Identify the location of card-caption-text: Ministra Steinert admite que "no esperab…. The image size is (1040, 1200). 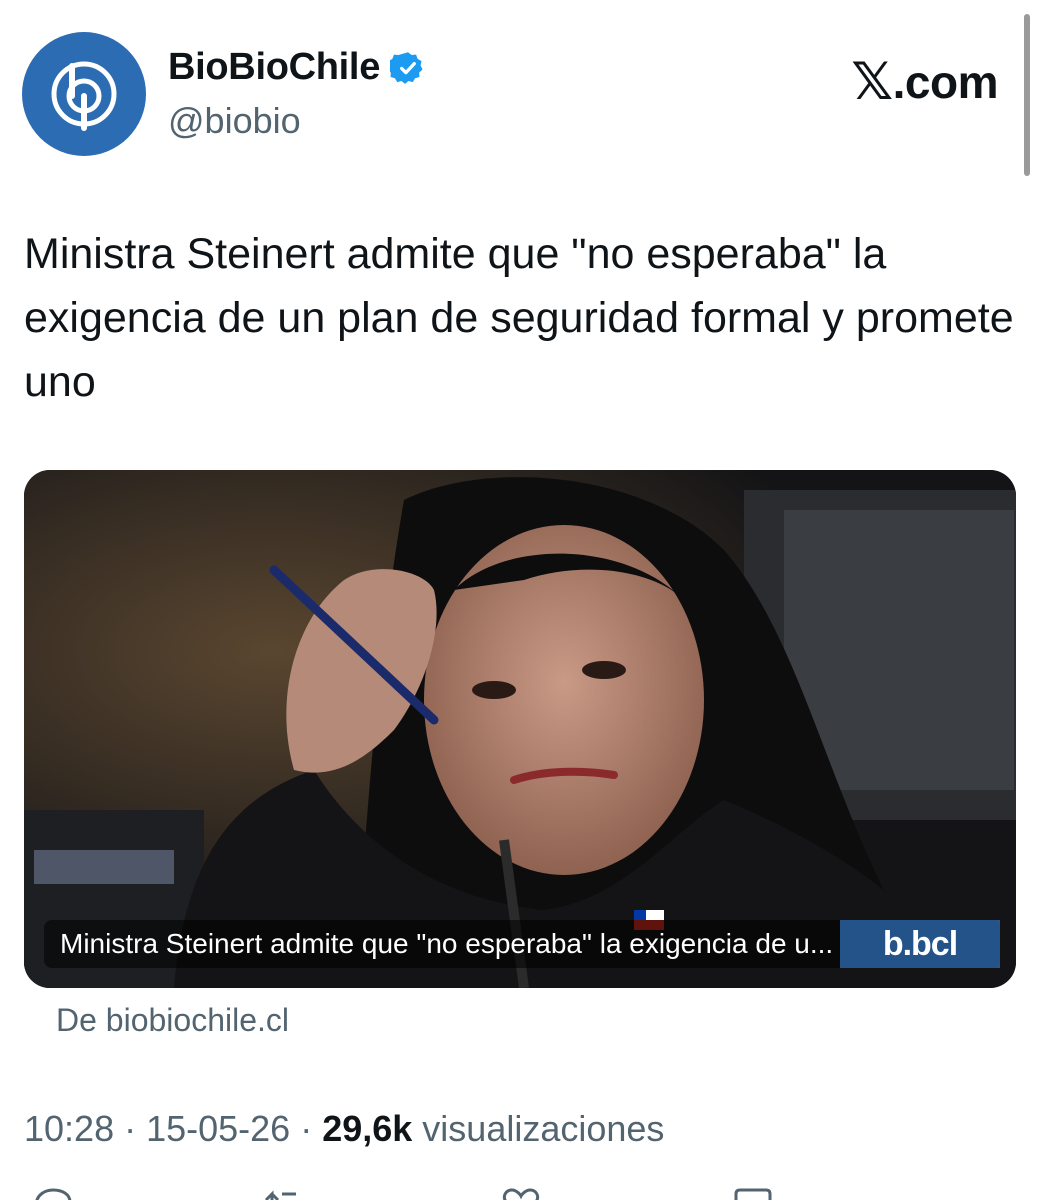
(447, 943).